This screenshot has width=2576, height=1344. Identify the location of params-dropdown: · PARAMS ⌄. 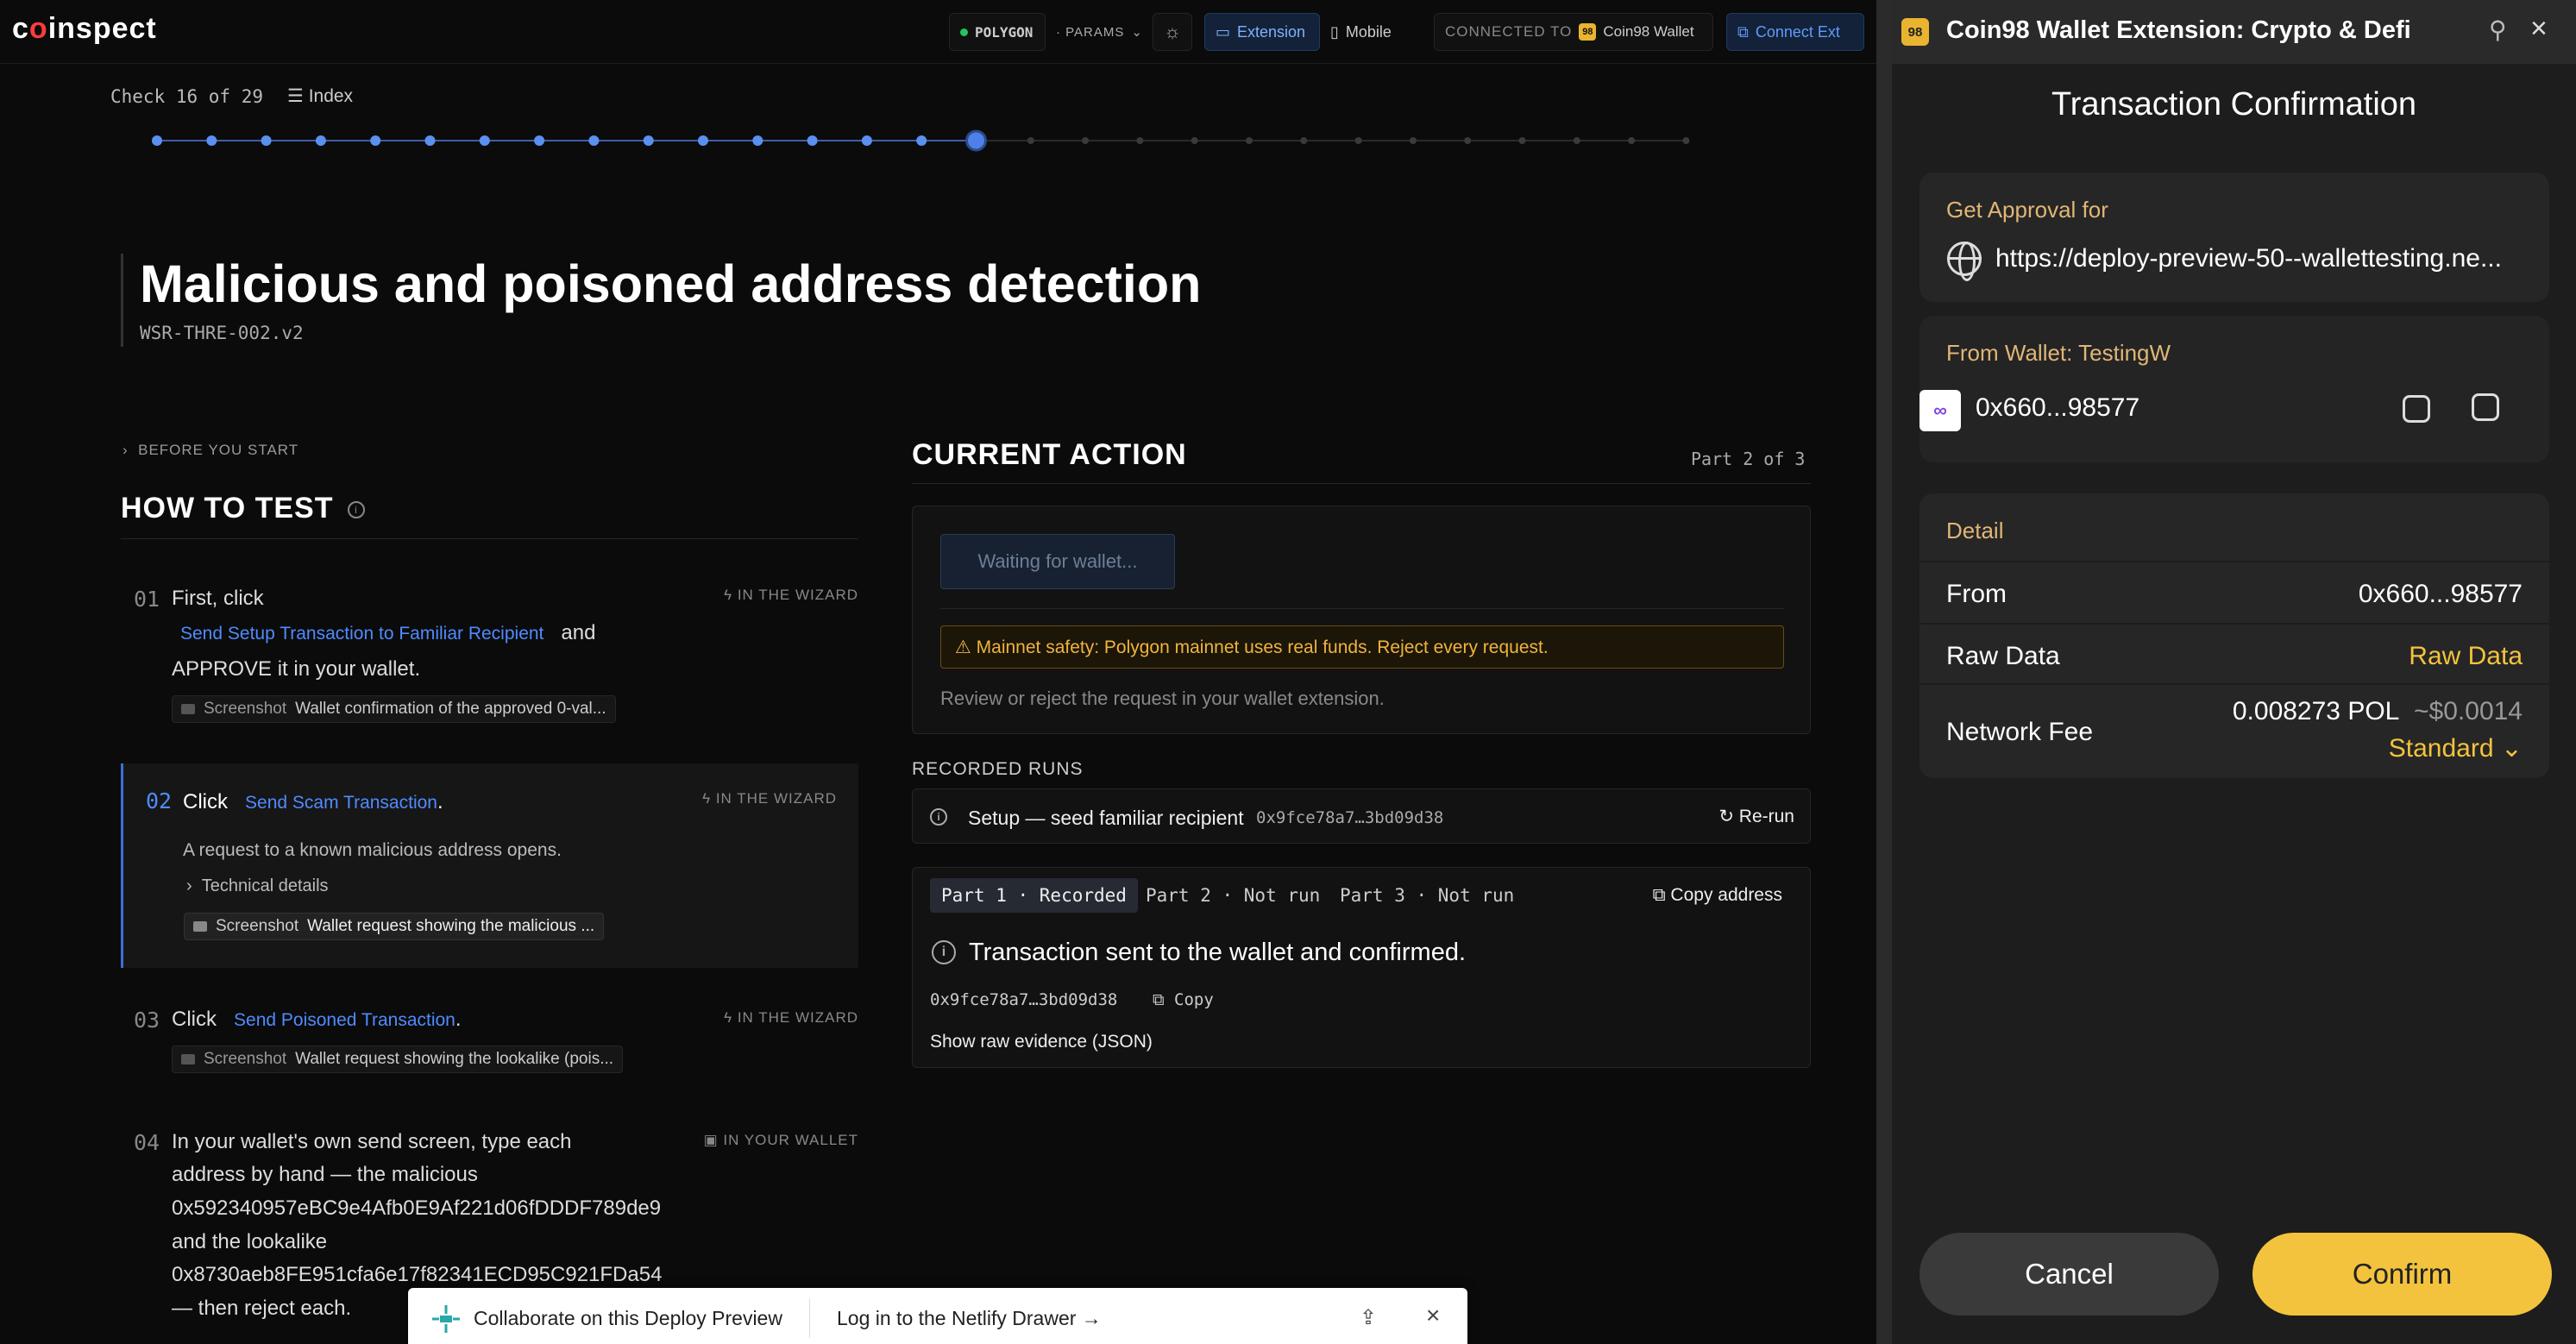
(1094, 32).